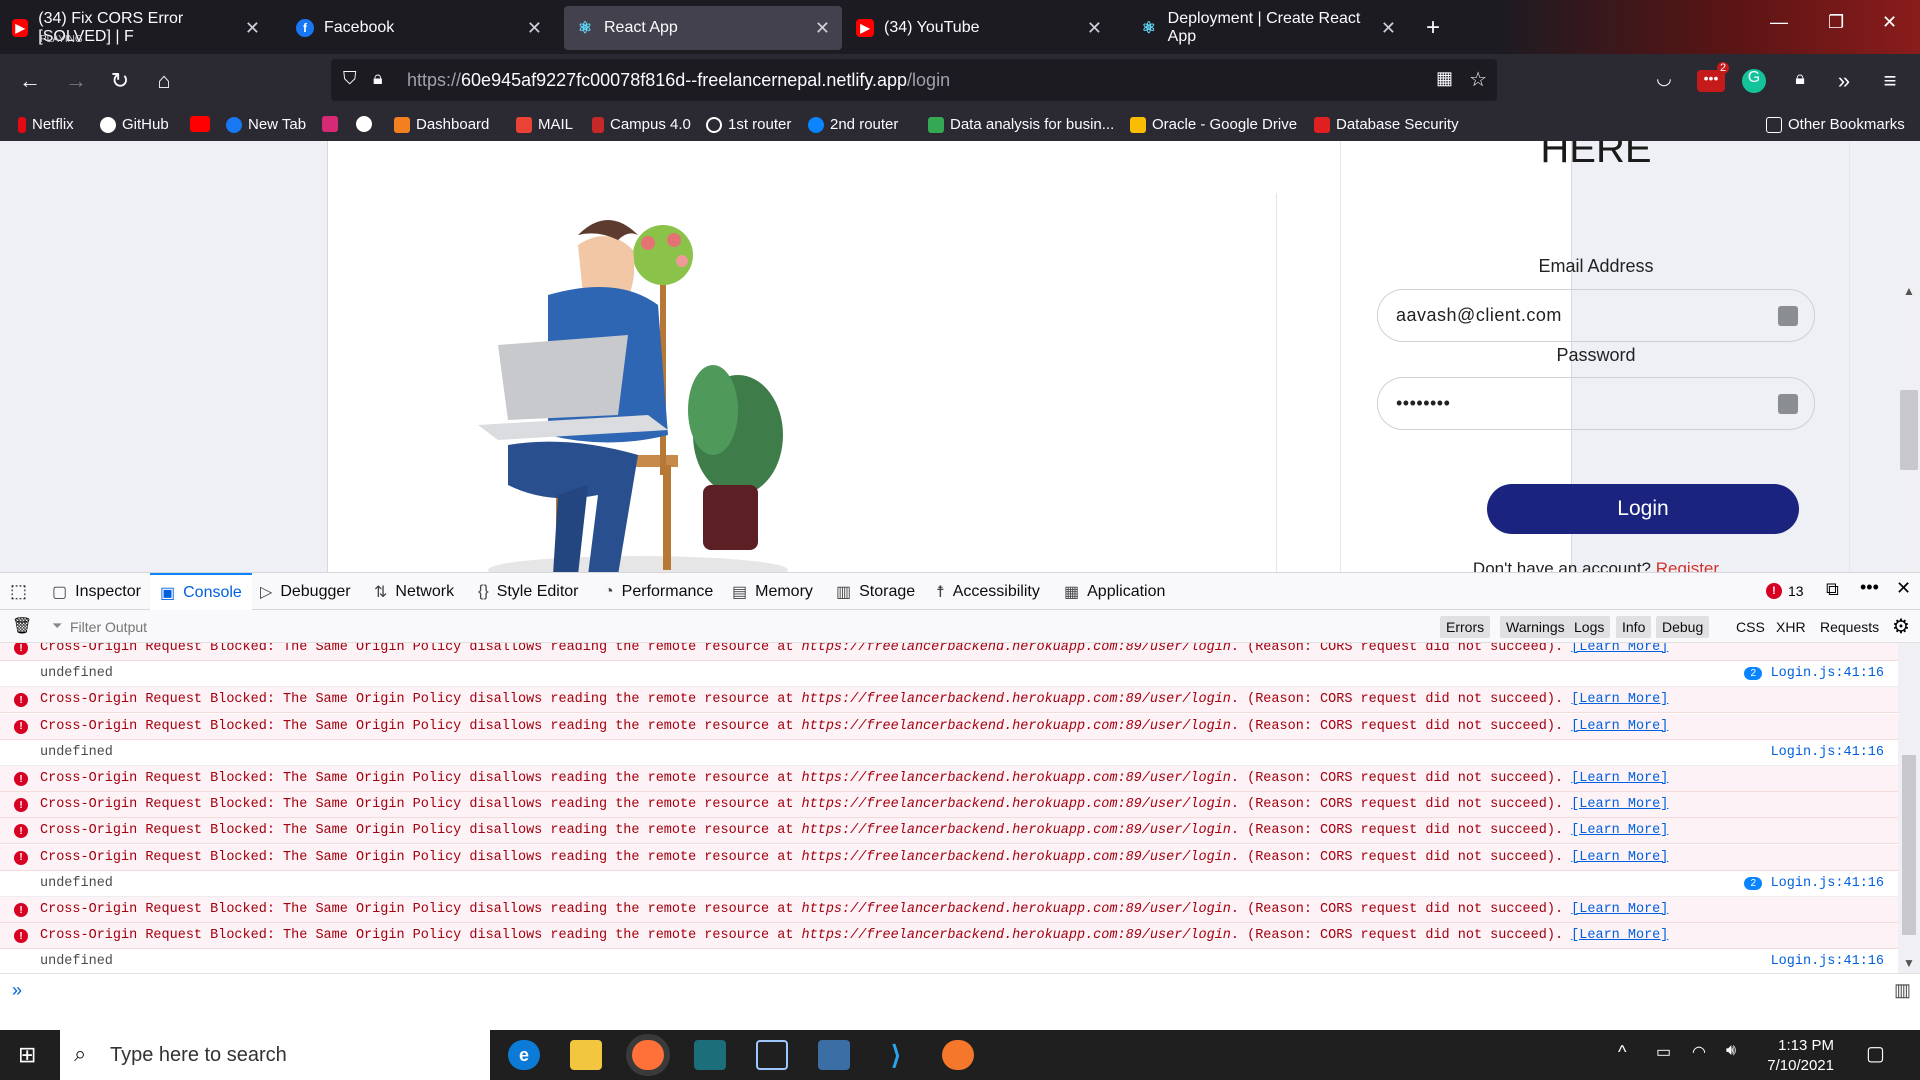 The image size is (1920, 1080). I want to click on more-options-icon: •••, so click(1869, 587).